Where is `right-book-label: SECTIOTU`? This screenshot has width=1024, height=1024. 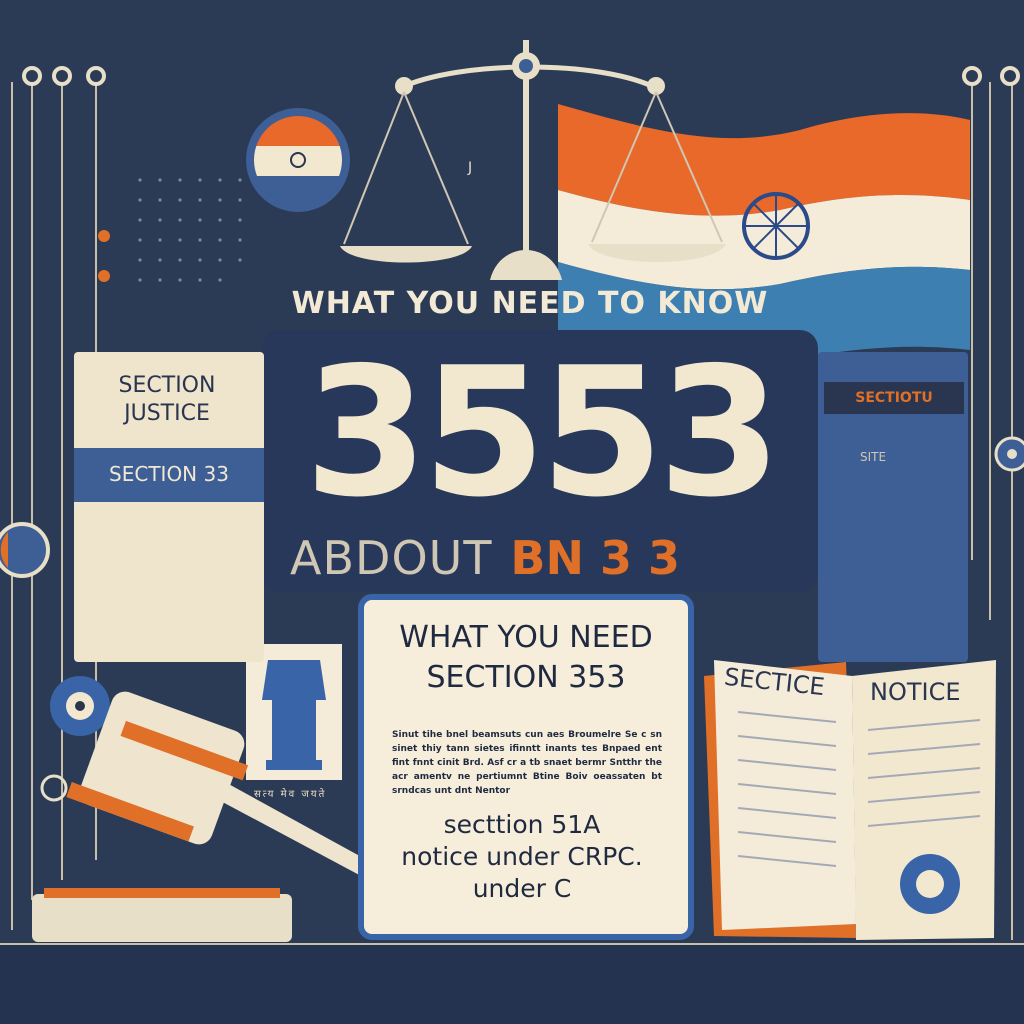
right-book-label: SECTIOTU is located at coordinates (894, 398).